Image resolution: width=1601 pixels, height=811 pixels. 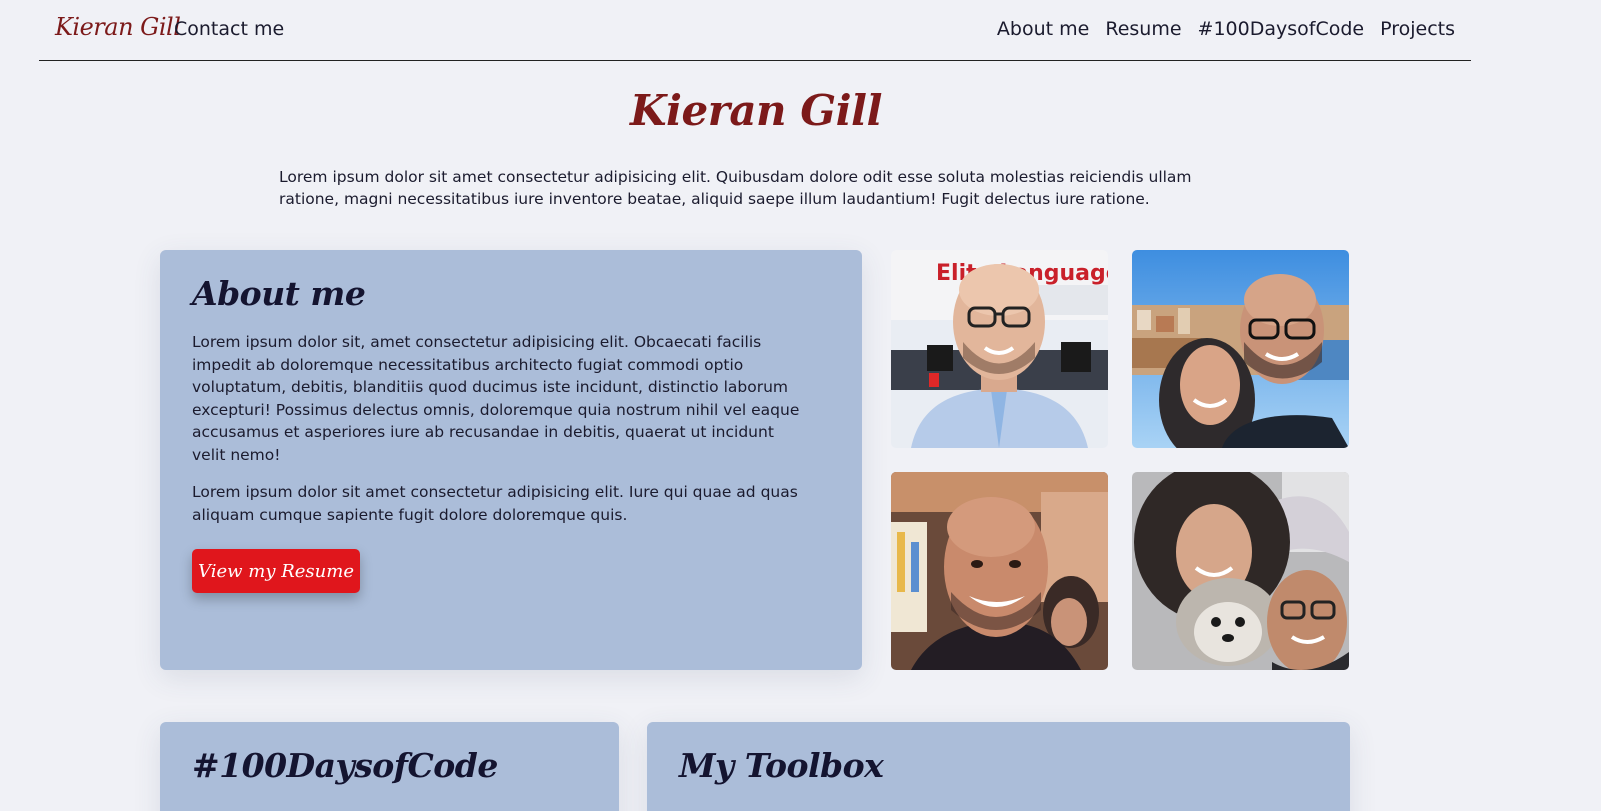 What do you see at coordinates (118, 27) in the screenshot?
I see `brand-logo-link: Kieran Gill` at bounding box center [118, 27].